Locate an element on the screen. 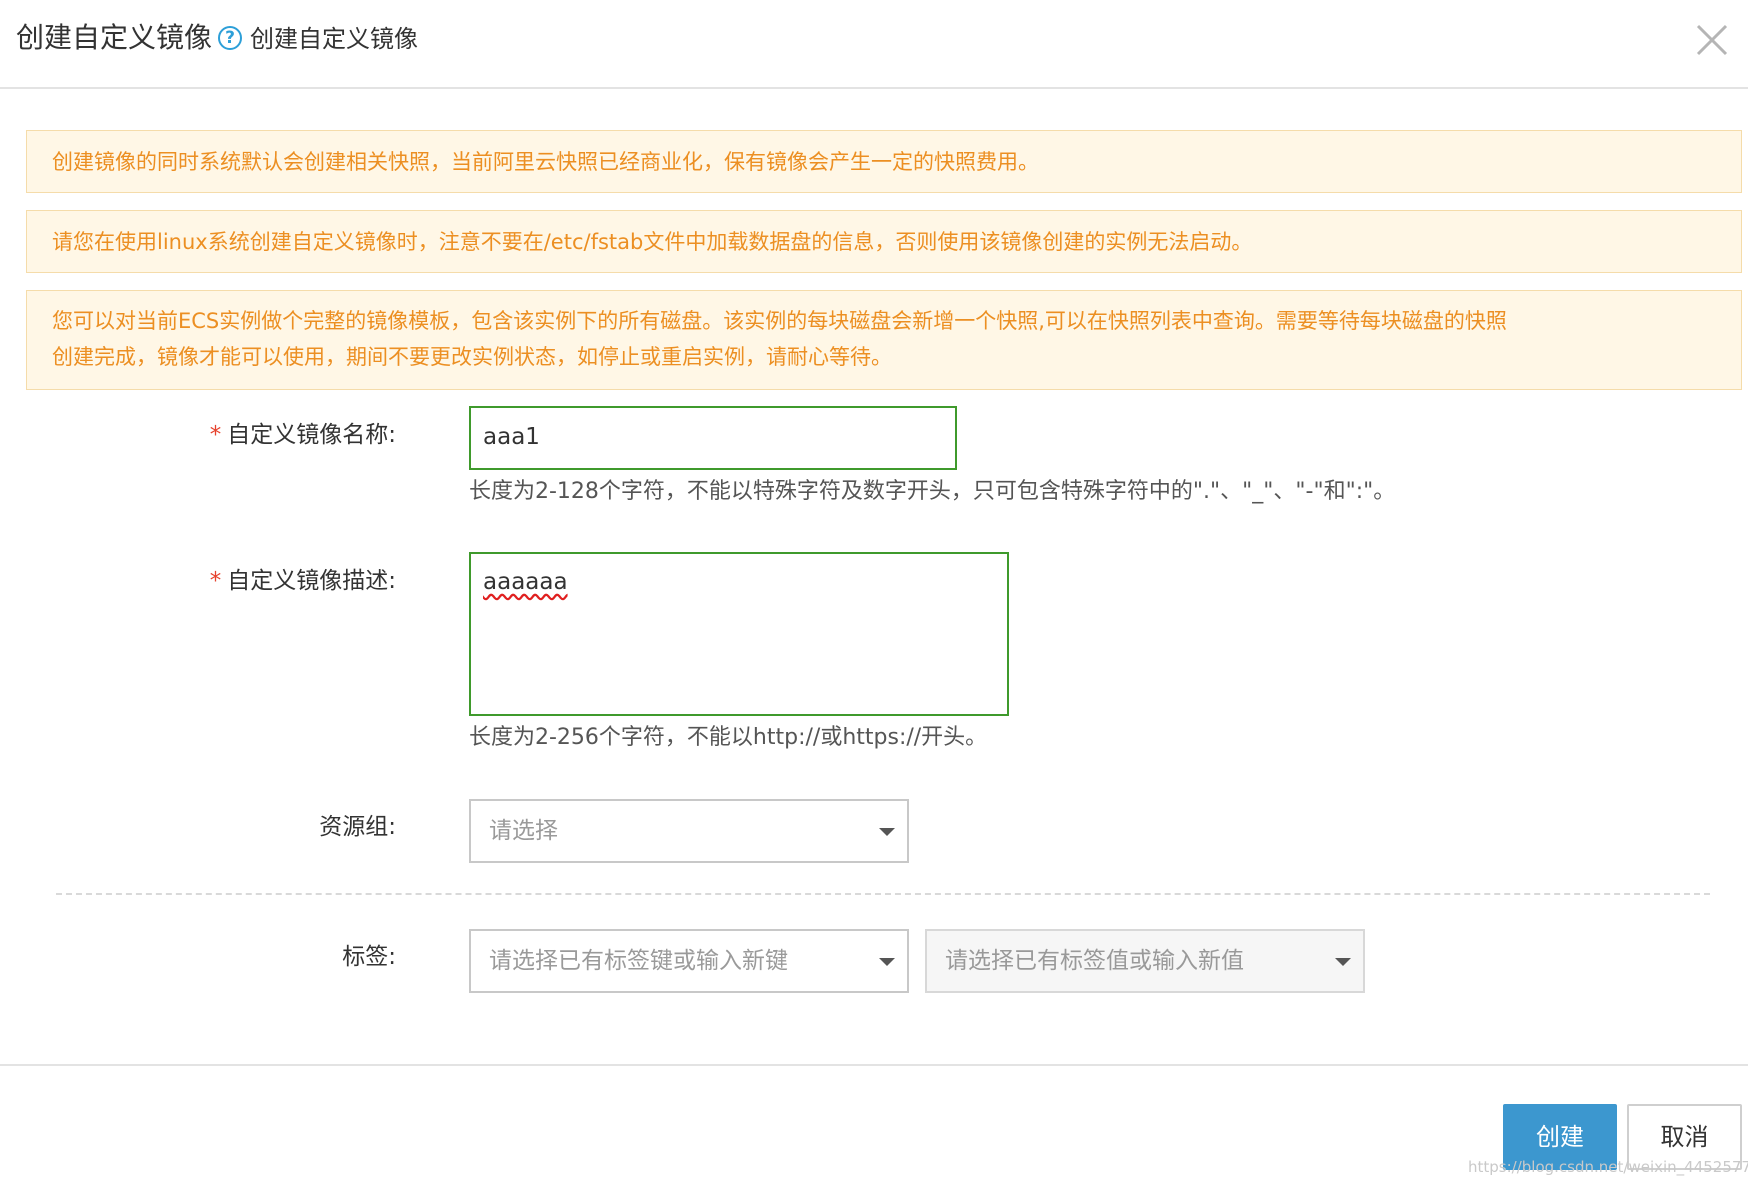 The width and height of the screenshot is (1748, 1186). tag-key-select: 请选择已有标签键或输入新键 is located at coordinates (689, 961).